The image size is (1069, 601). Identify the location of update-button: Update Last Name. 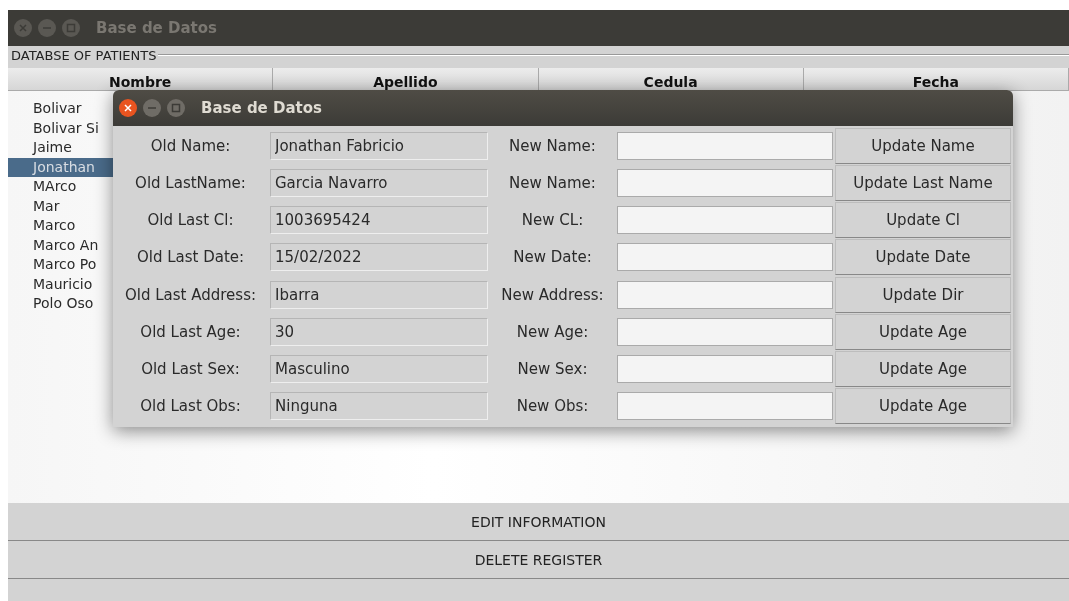
(923, 182).